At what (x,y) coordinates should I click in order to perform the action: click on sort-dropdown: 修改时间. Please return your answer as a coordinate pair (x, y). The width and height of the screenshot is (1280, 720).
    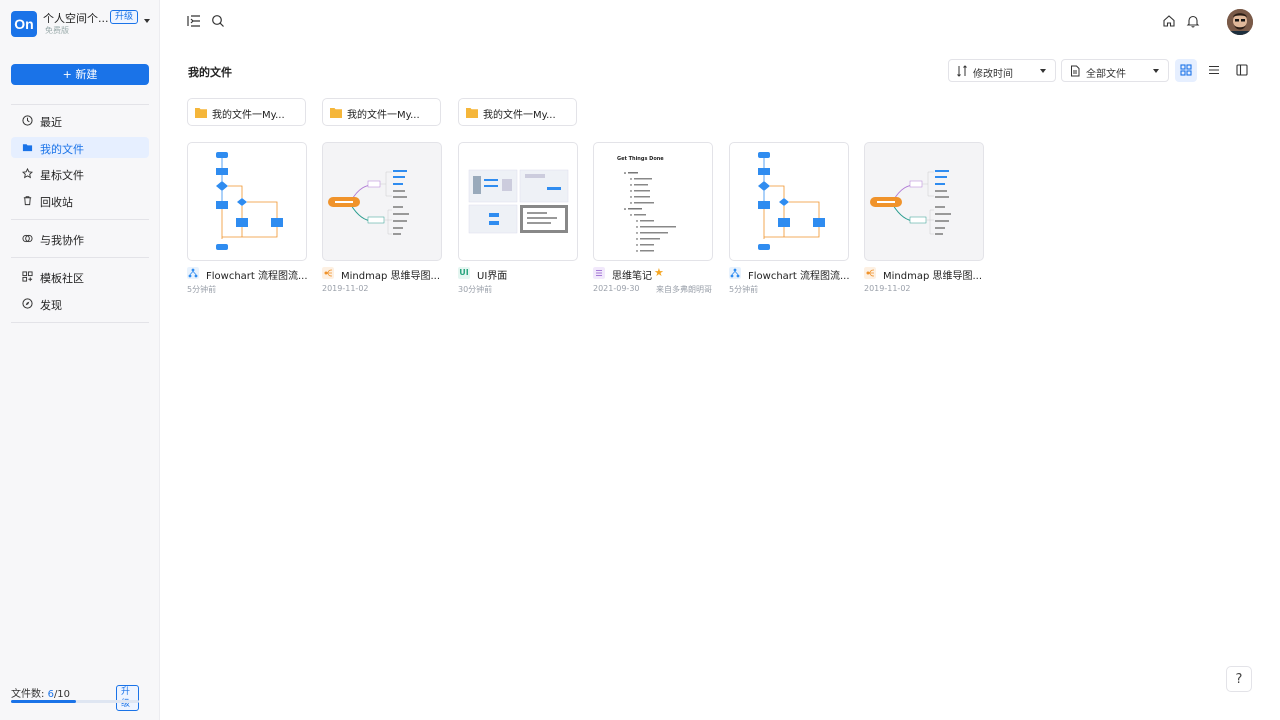
    Looking at the image, I should click on (1002, 70).